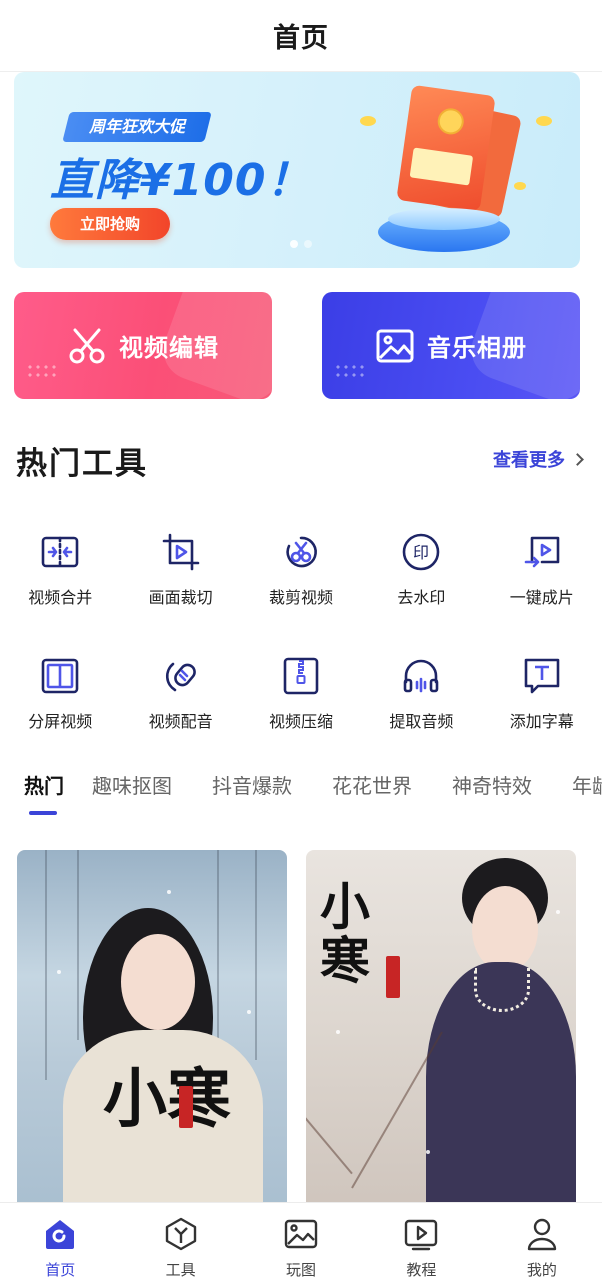 This screenshot has width=602, height=1284. I want to click on see-more-link: 查看更多, so click(538, 459).